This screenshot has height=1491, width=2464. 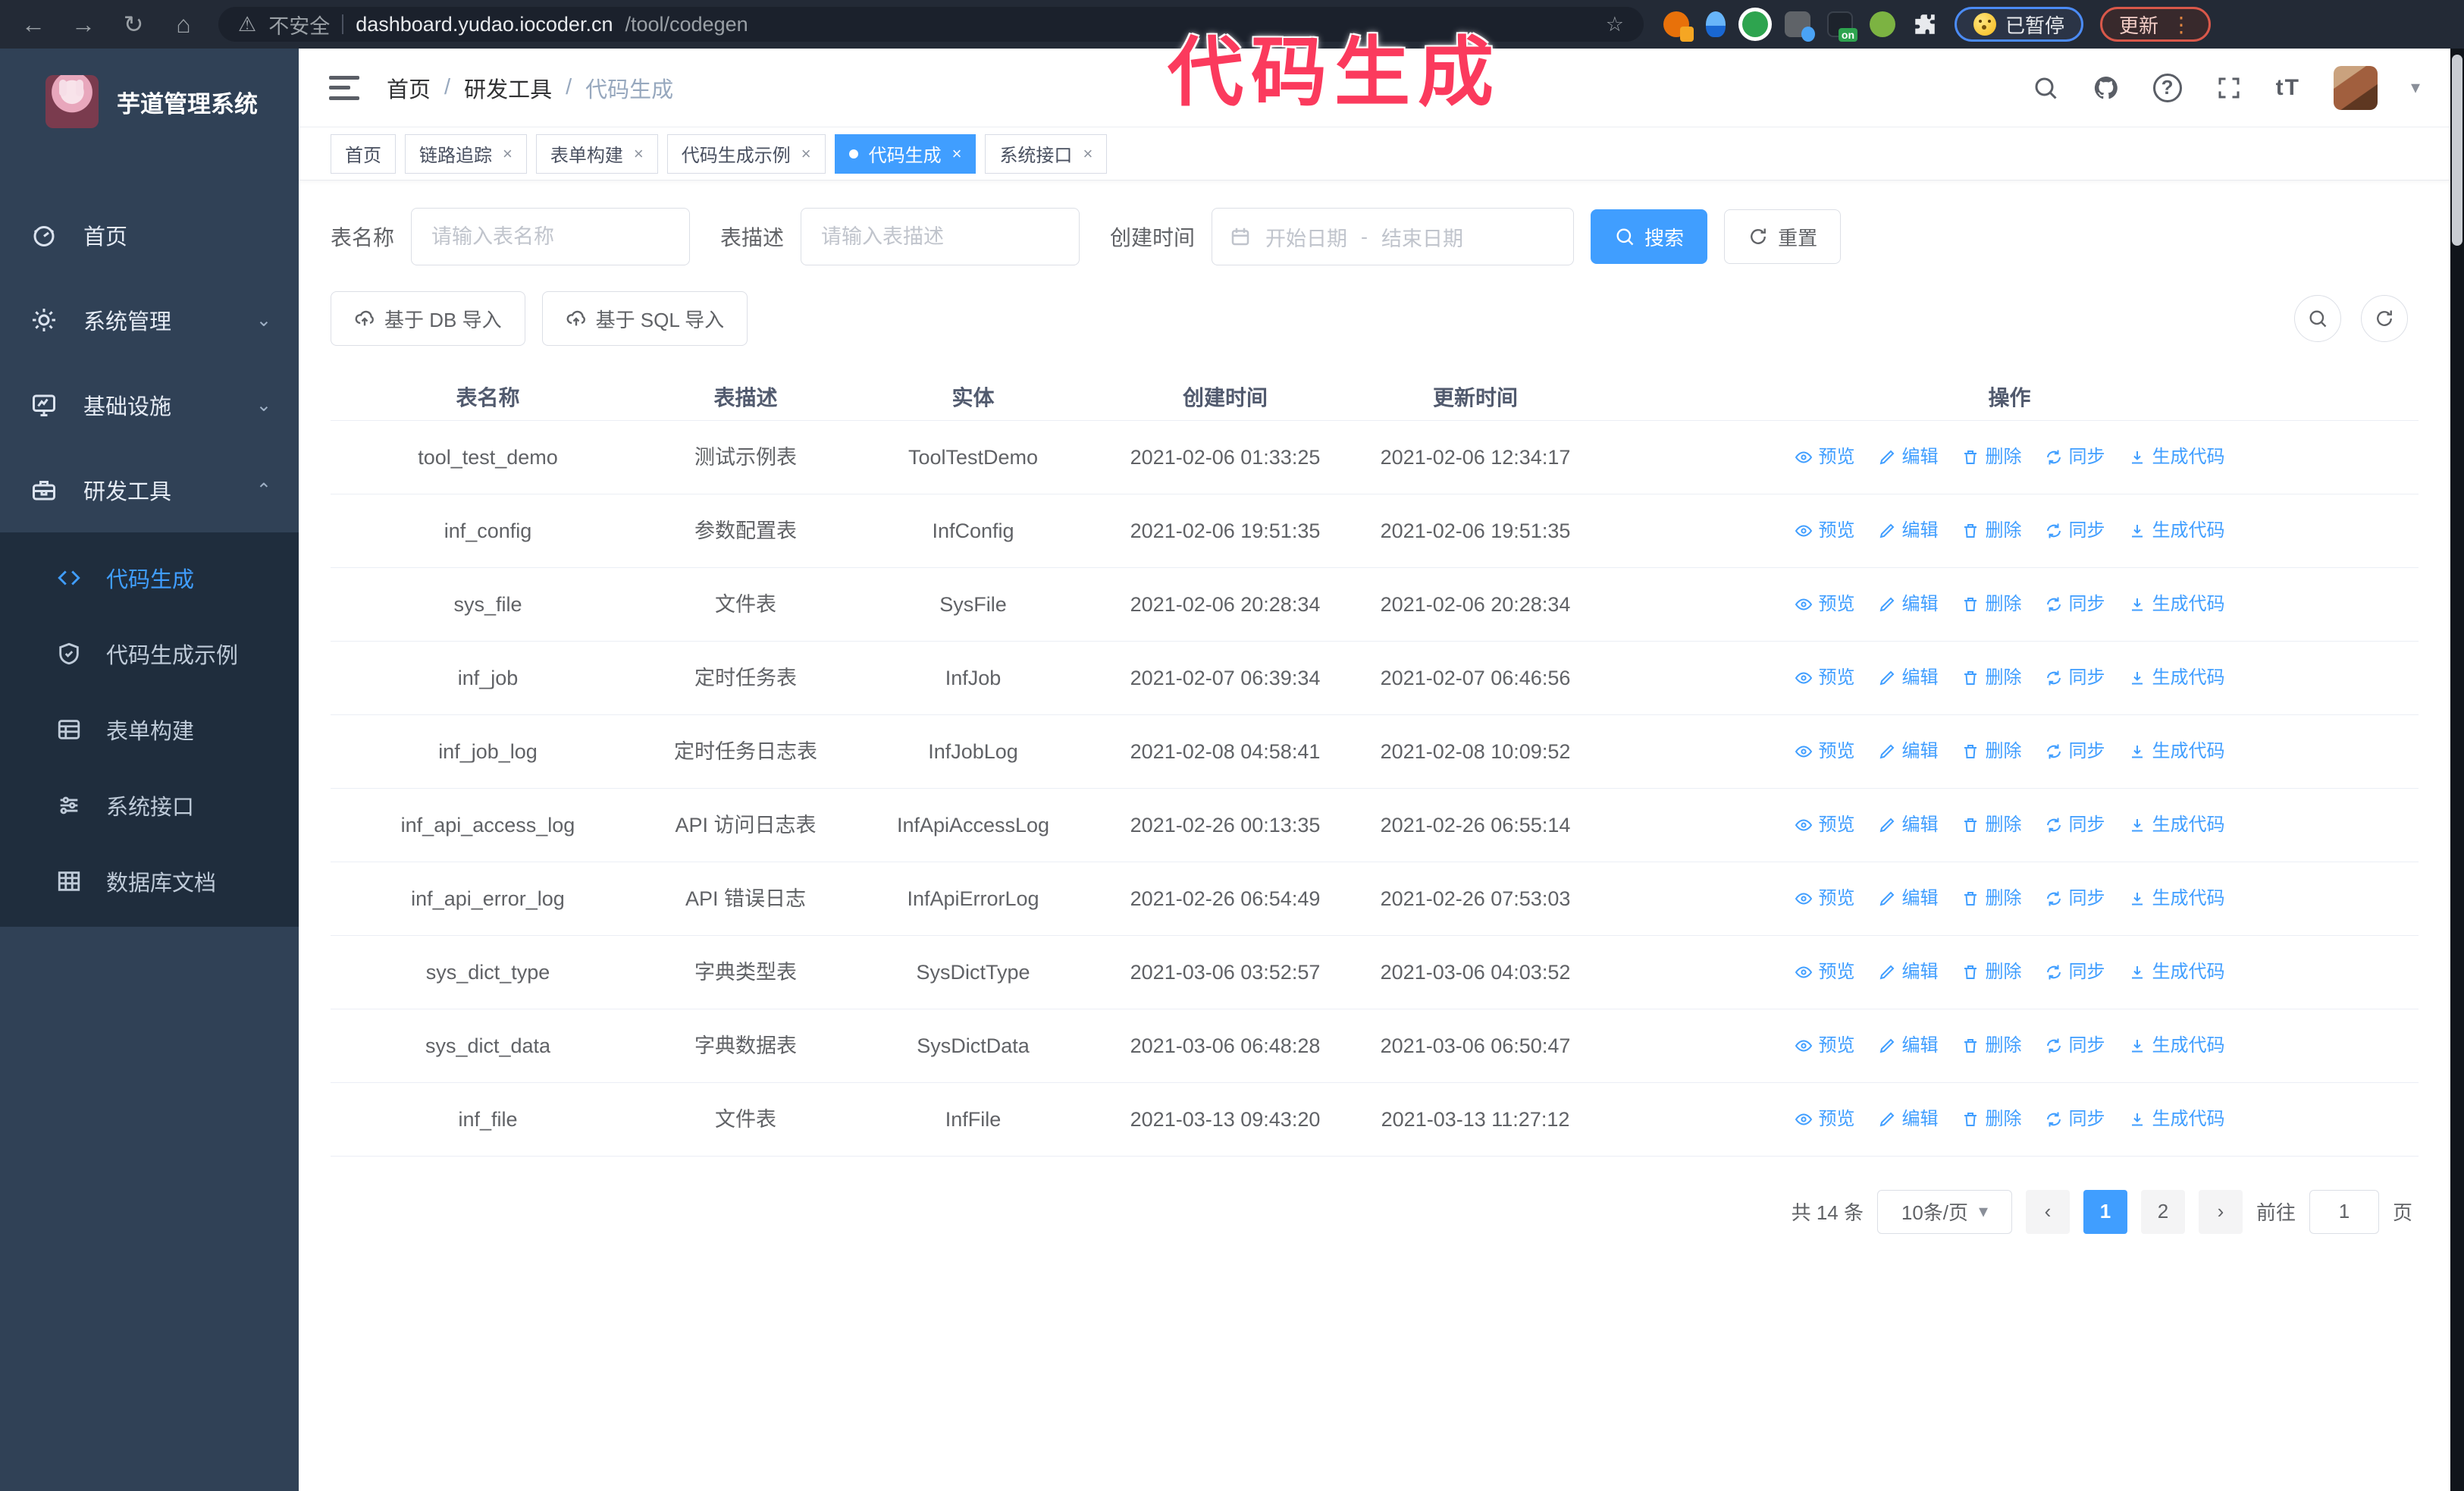 I want to click on tab-codegen: 代码生成 ×, so click(x=905, y=153).